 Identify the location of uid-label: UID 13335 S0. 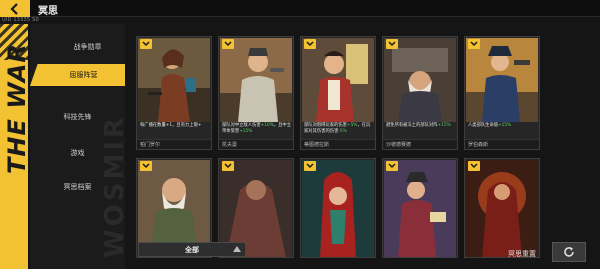
(20, 20).